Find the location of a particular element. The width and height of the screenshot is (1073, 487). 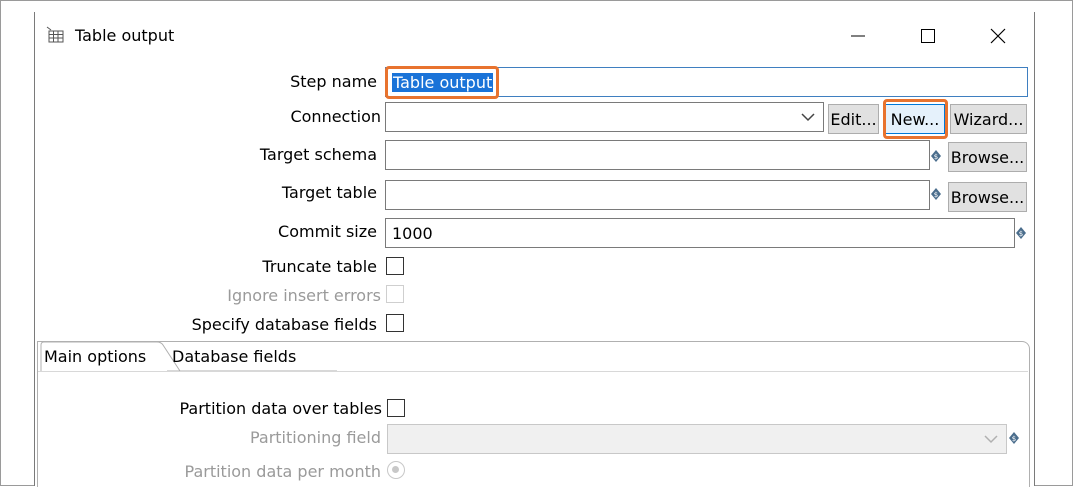

radio-dot is located at coordinates (395, 469).